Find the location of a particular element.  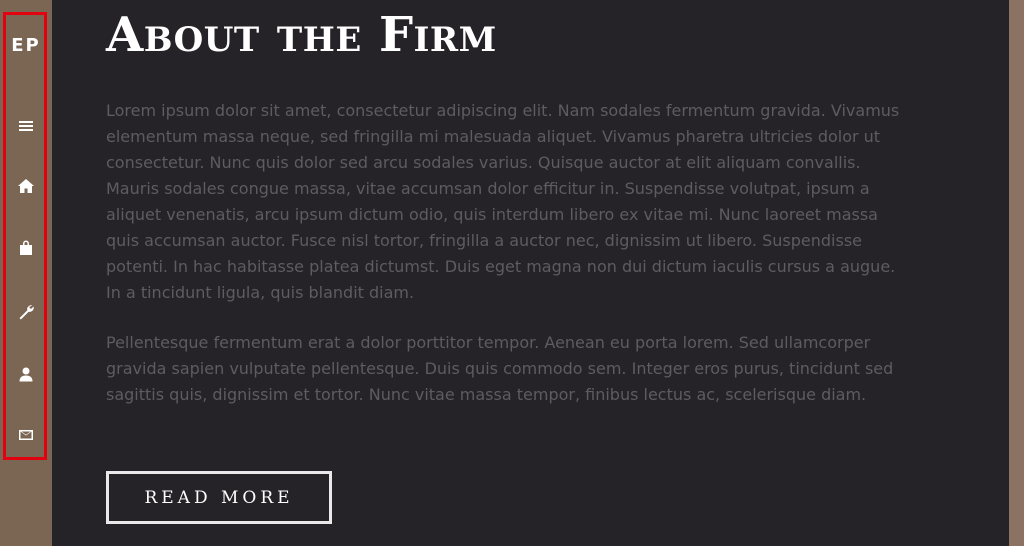

envelope-icon is located at coordinates (26, 435).